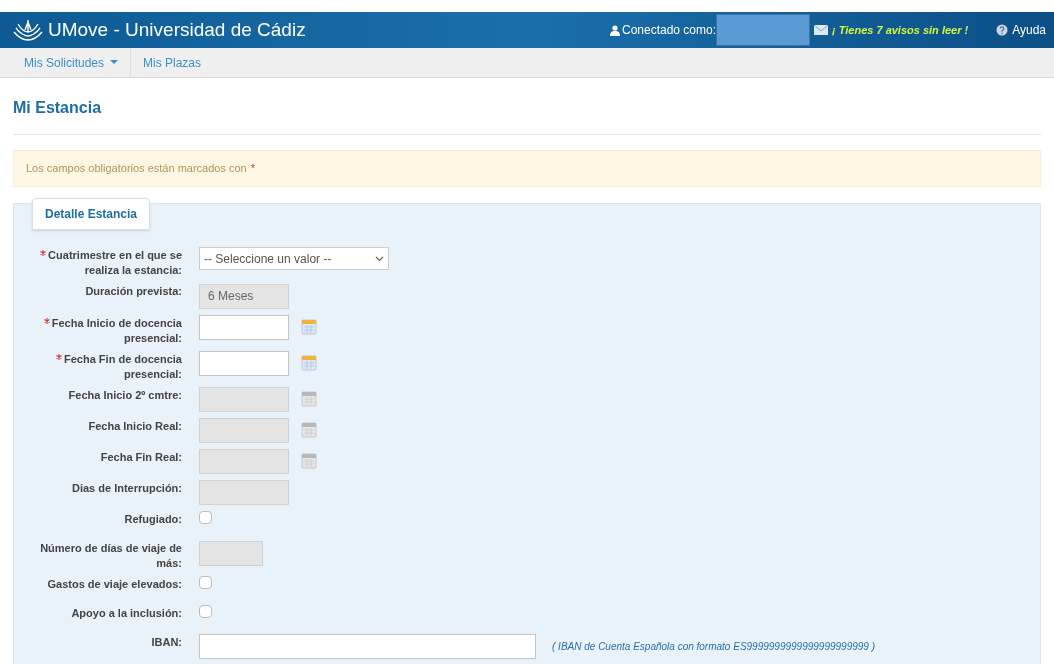 Image resolution: width=1054 pixels, height=664 pixels. What do you see at coordinates (379, 258) in the screenshot?
I see `chevron-down-icon` at bounding box center [379, 258].